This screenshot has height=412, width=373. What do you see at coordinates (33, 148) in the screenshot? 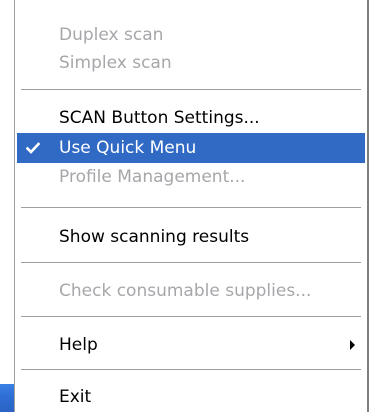
I see `check-icon` at bounding box center [33, 148].